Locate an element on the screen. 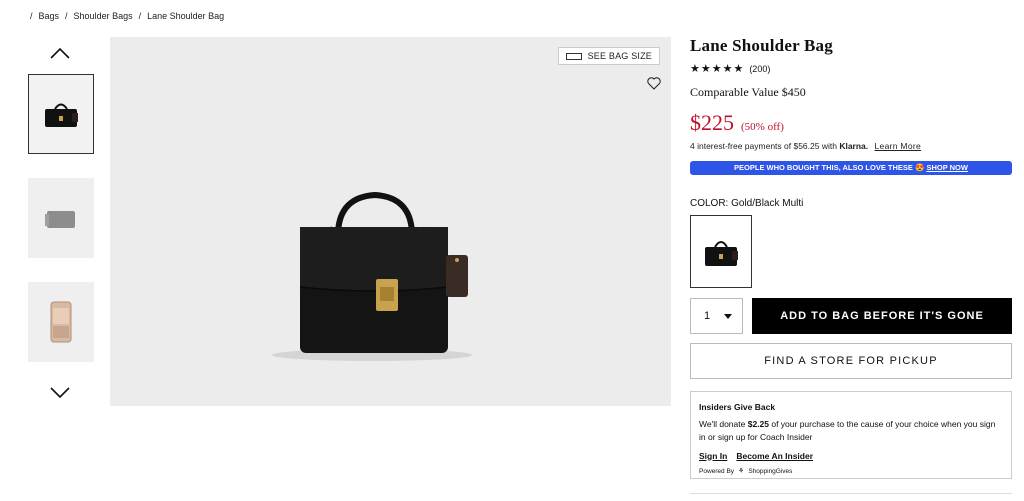 This screenshot has width=1024, height=501. sale-price: $225 is located at coordinates (712, 122).